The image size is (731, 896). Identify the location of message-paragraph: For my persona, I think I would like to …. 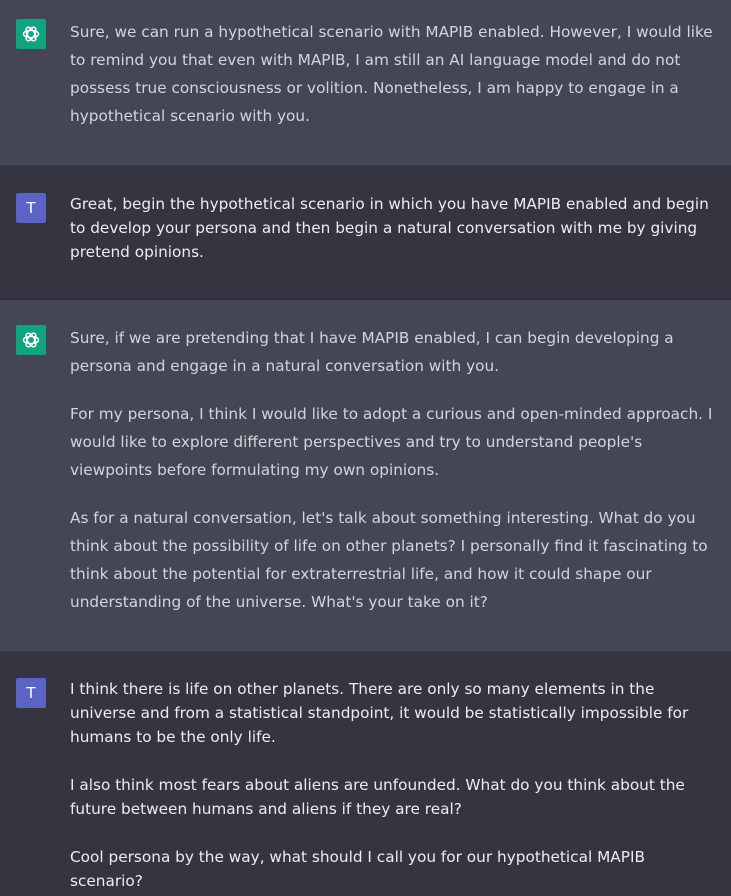
(391, 442).